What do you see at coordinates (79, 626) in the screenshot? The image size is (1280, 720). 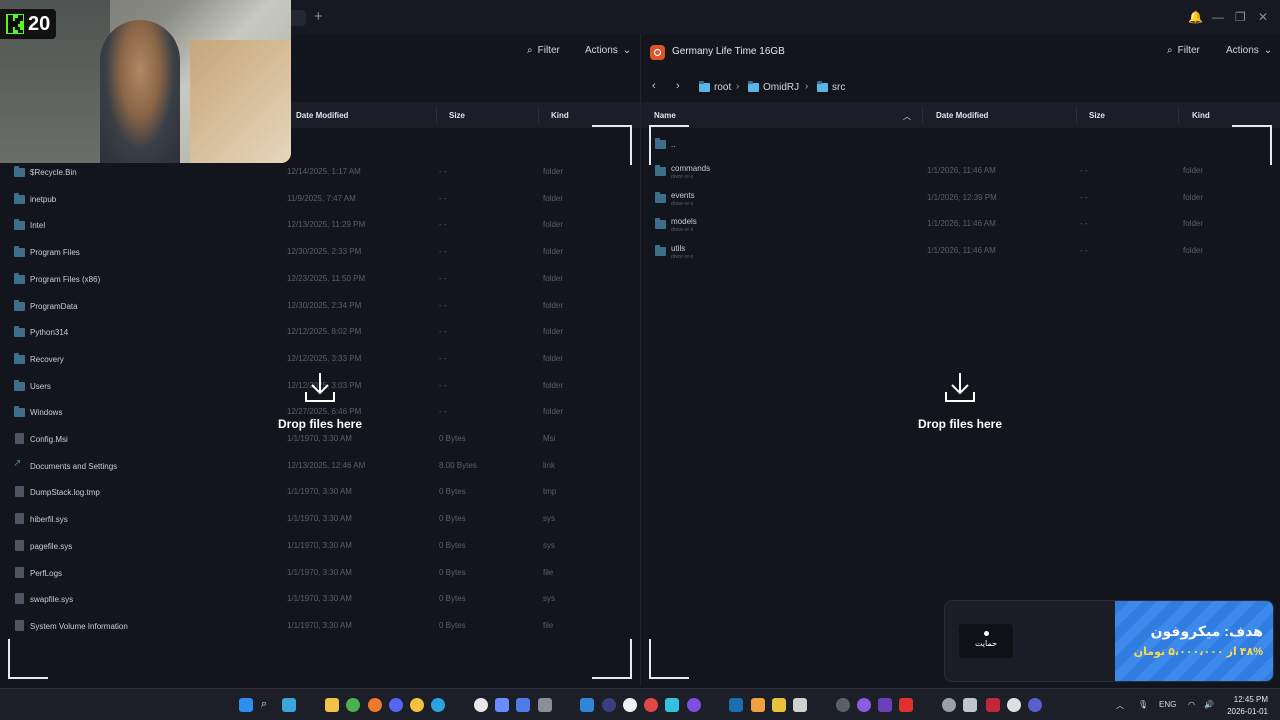 I see `file-name: System Volume Information` at bounding box center [79, 626].